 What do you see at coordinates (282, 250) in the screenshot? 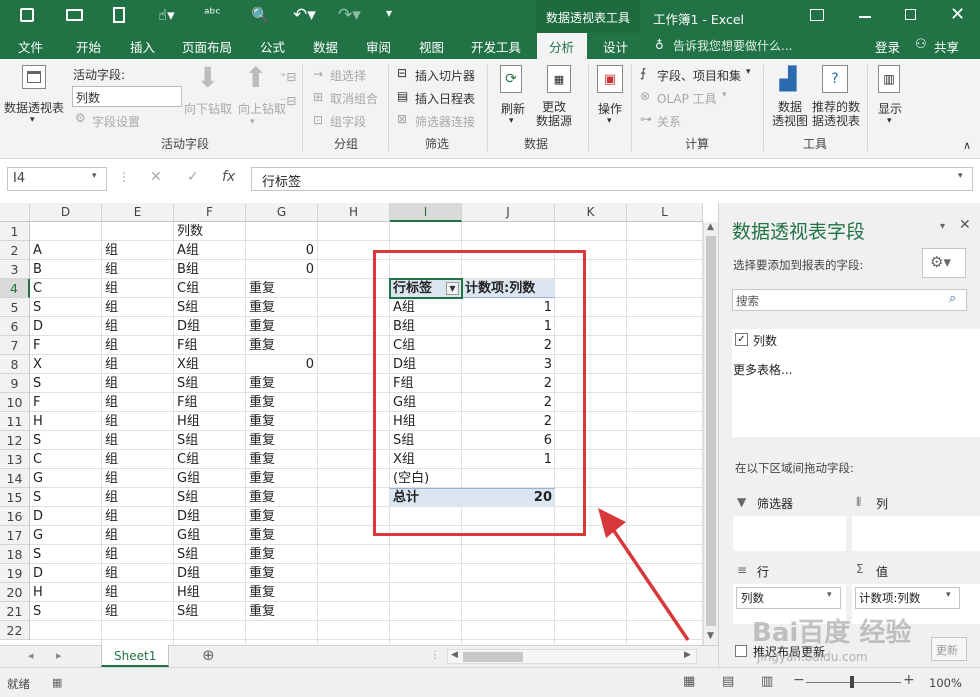
I see `cell-g2: 0` at bounding box center [282, 250].